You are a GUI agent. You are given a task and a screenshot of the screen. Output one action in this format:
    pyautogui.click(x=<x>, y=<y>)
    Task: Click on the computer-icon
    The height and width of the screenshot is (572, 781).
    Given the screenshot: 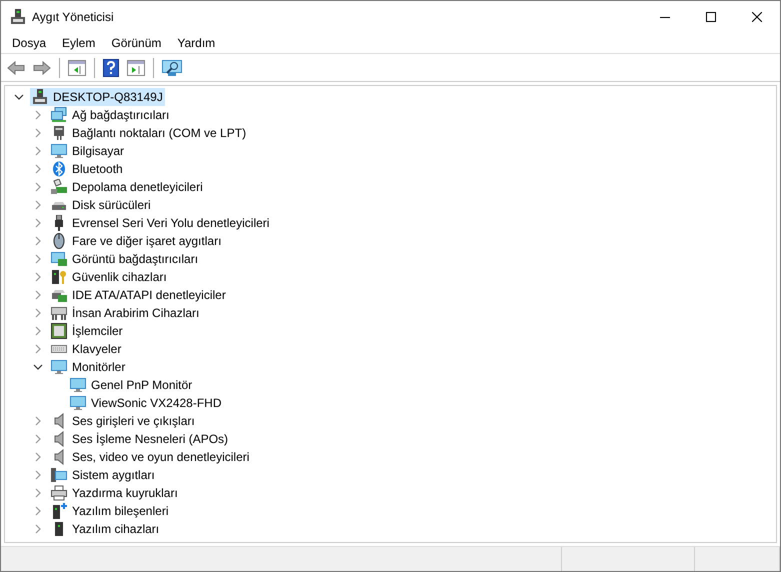 What is the action you would take?
    pyautogui.click(x=40, y=97)
    